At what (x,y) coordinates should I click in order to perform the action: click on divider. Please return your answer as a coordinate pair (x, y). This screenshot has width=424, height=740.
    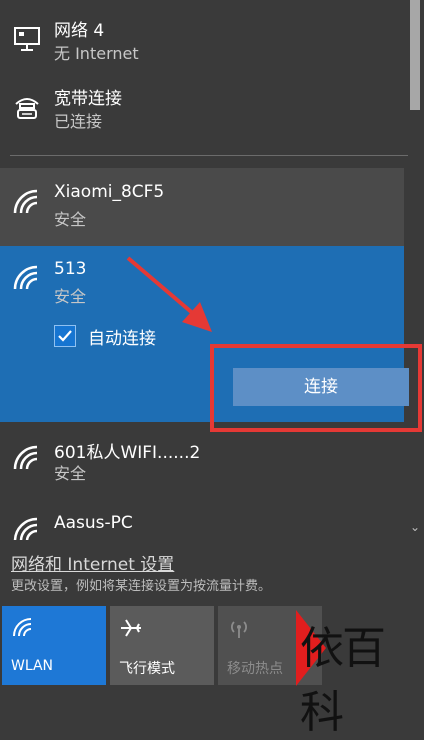
    Looking at the image, I should click on (209, 155).